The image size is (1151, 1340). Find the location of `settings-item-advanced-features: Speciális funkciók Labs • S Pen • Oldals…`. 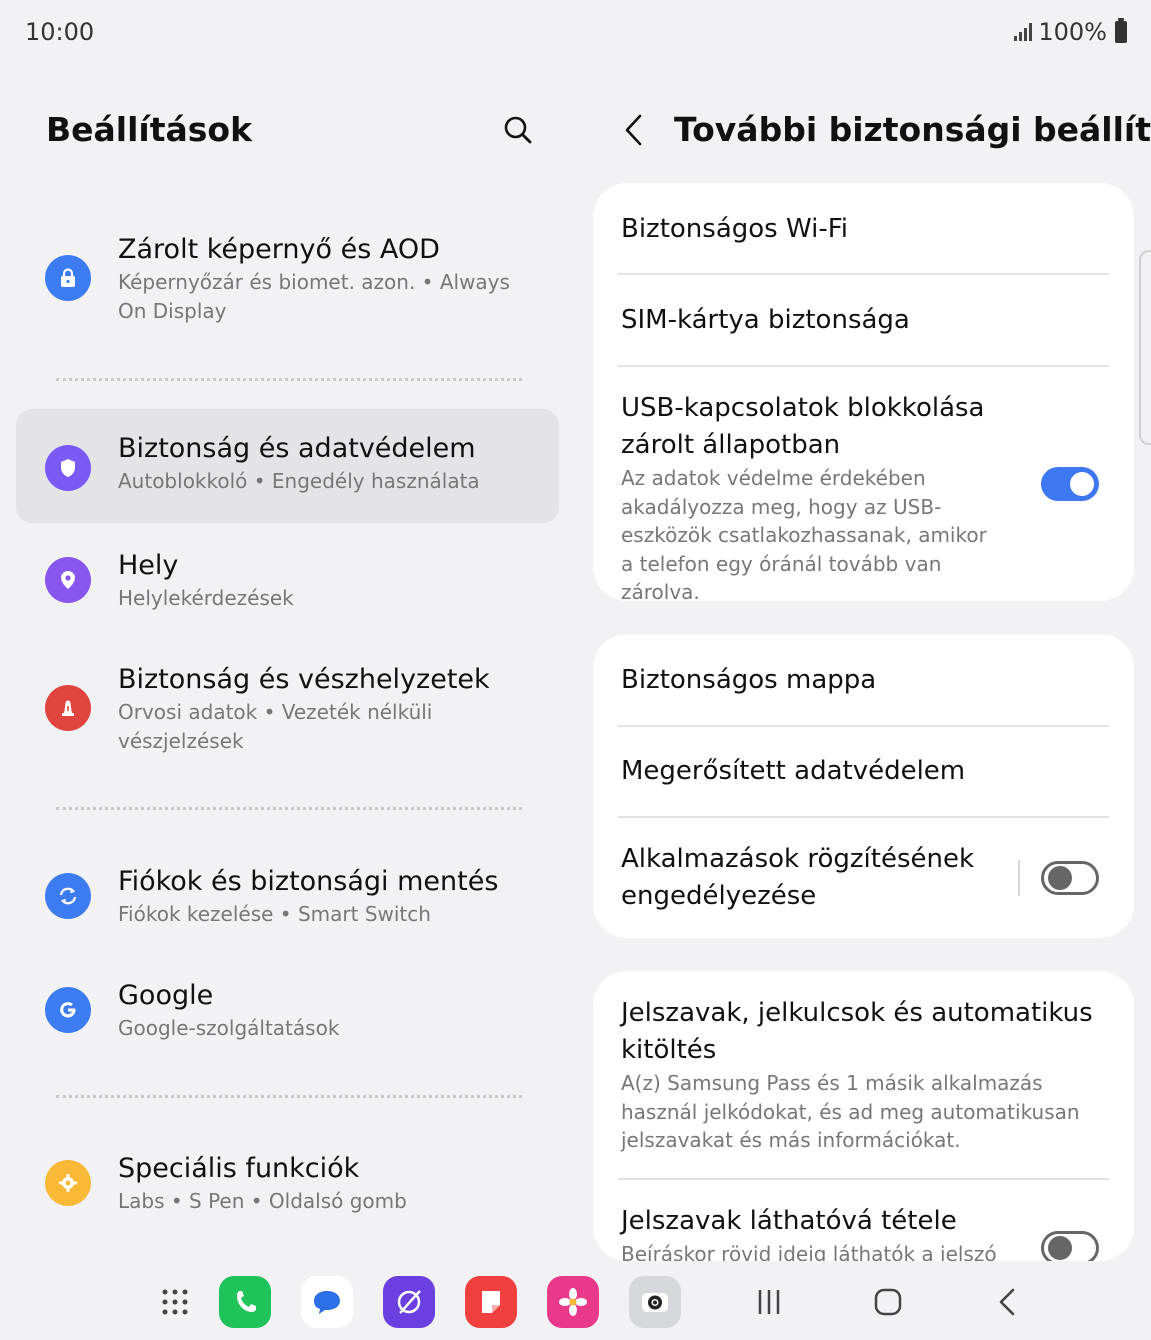

settings-item-advanced-features: Speciális funkciók Labs • S Pen • Oldals… is located at coordinates (287, 1191).